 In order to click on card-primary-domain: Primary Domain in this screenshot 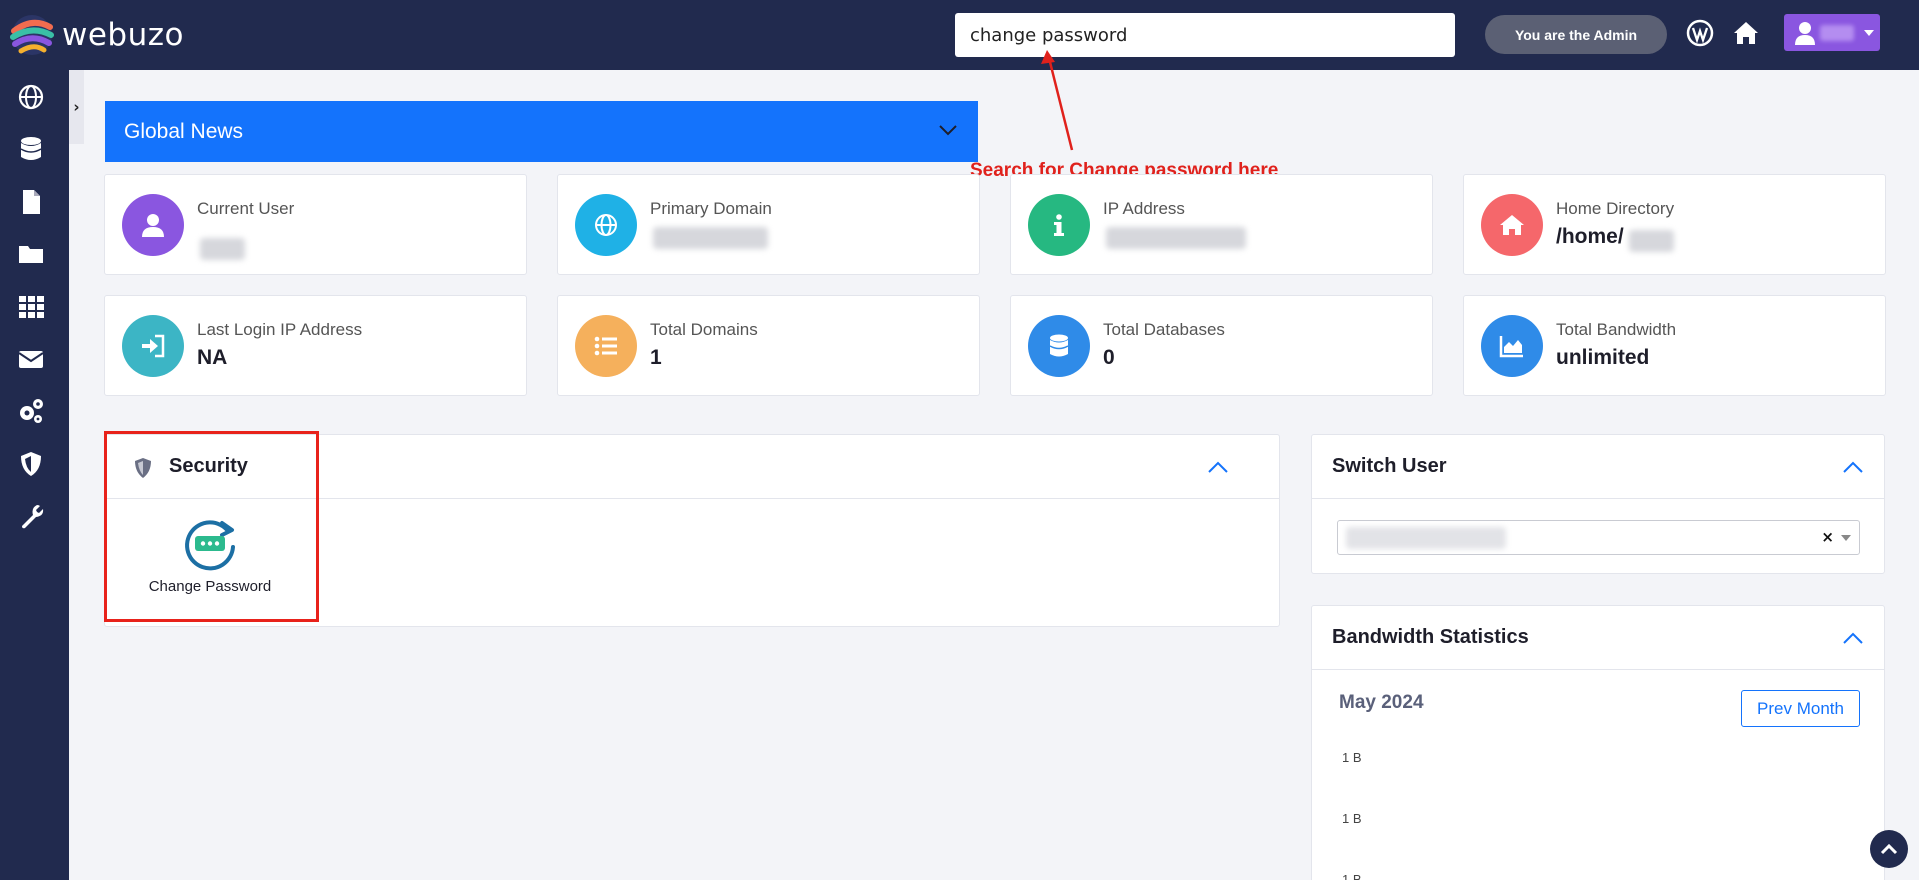, I will do `click(768, 224)`.